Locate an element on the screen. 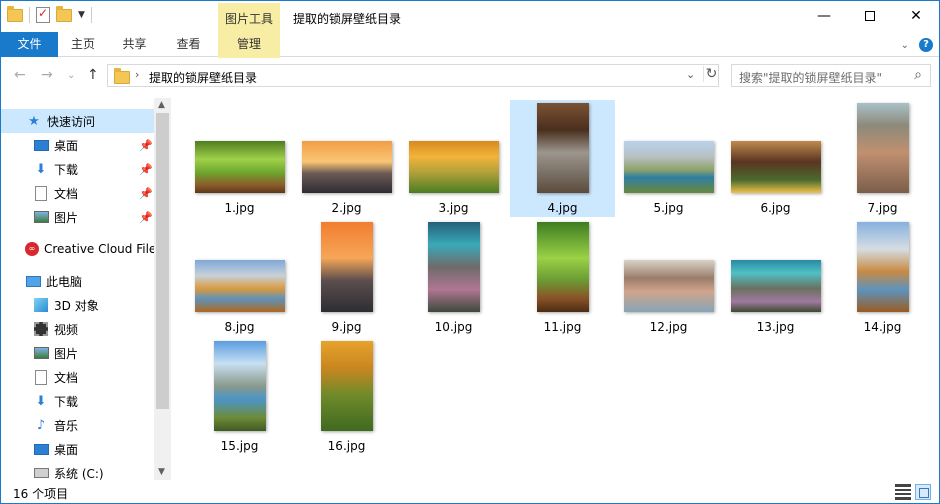  file-item-14: 14.jpg is located at coordinates (882, 277).